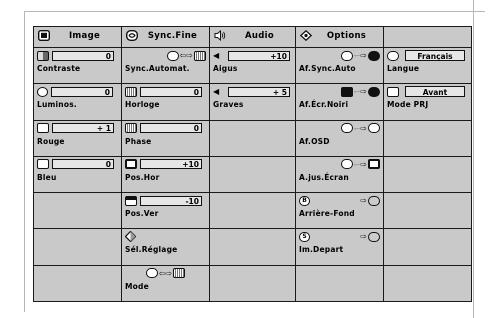  What do you see at coordinates (393, 91) in the screenshot?
I see `projector-icon` at bounding box center [393, 91].